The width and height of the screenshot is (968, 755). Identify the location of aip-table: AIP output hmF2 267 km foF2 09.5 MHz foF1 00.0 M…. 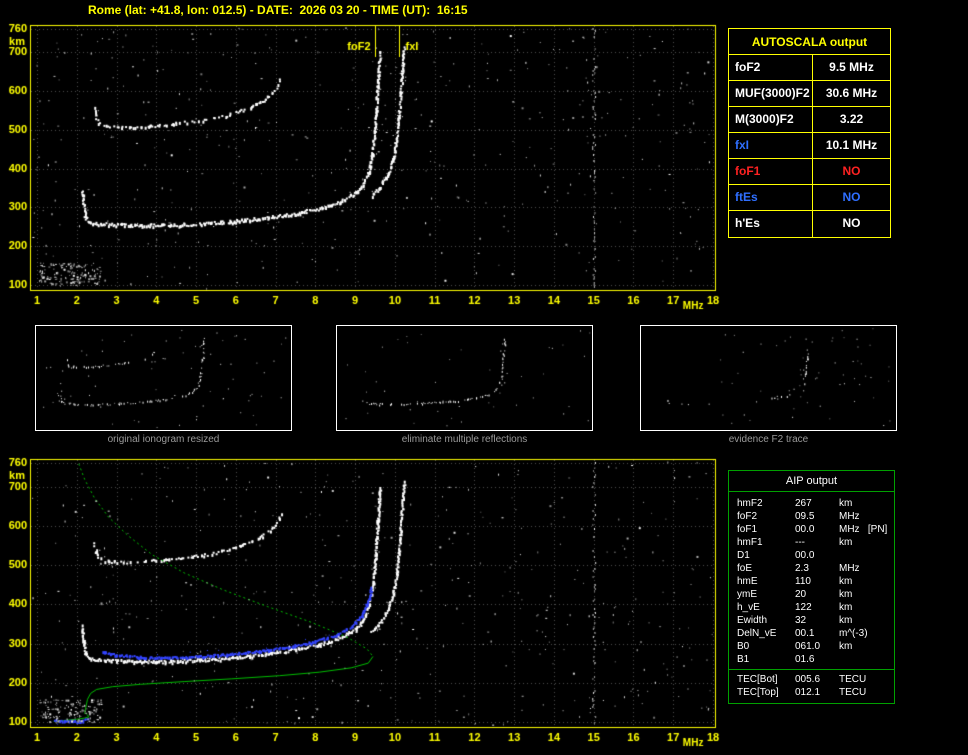
(811, 587).